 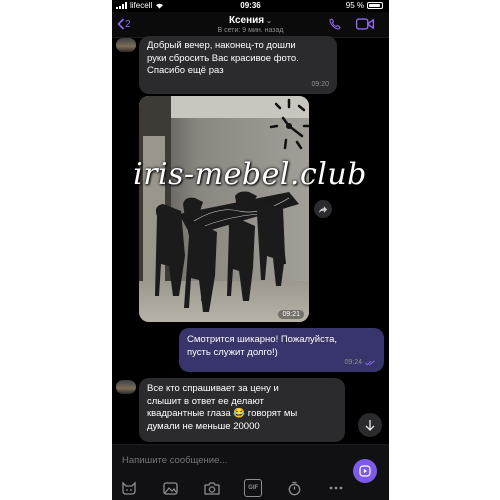 I want to click on scroll-to-bottom-button, so click(x=370, y=425).